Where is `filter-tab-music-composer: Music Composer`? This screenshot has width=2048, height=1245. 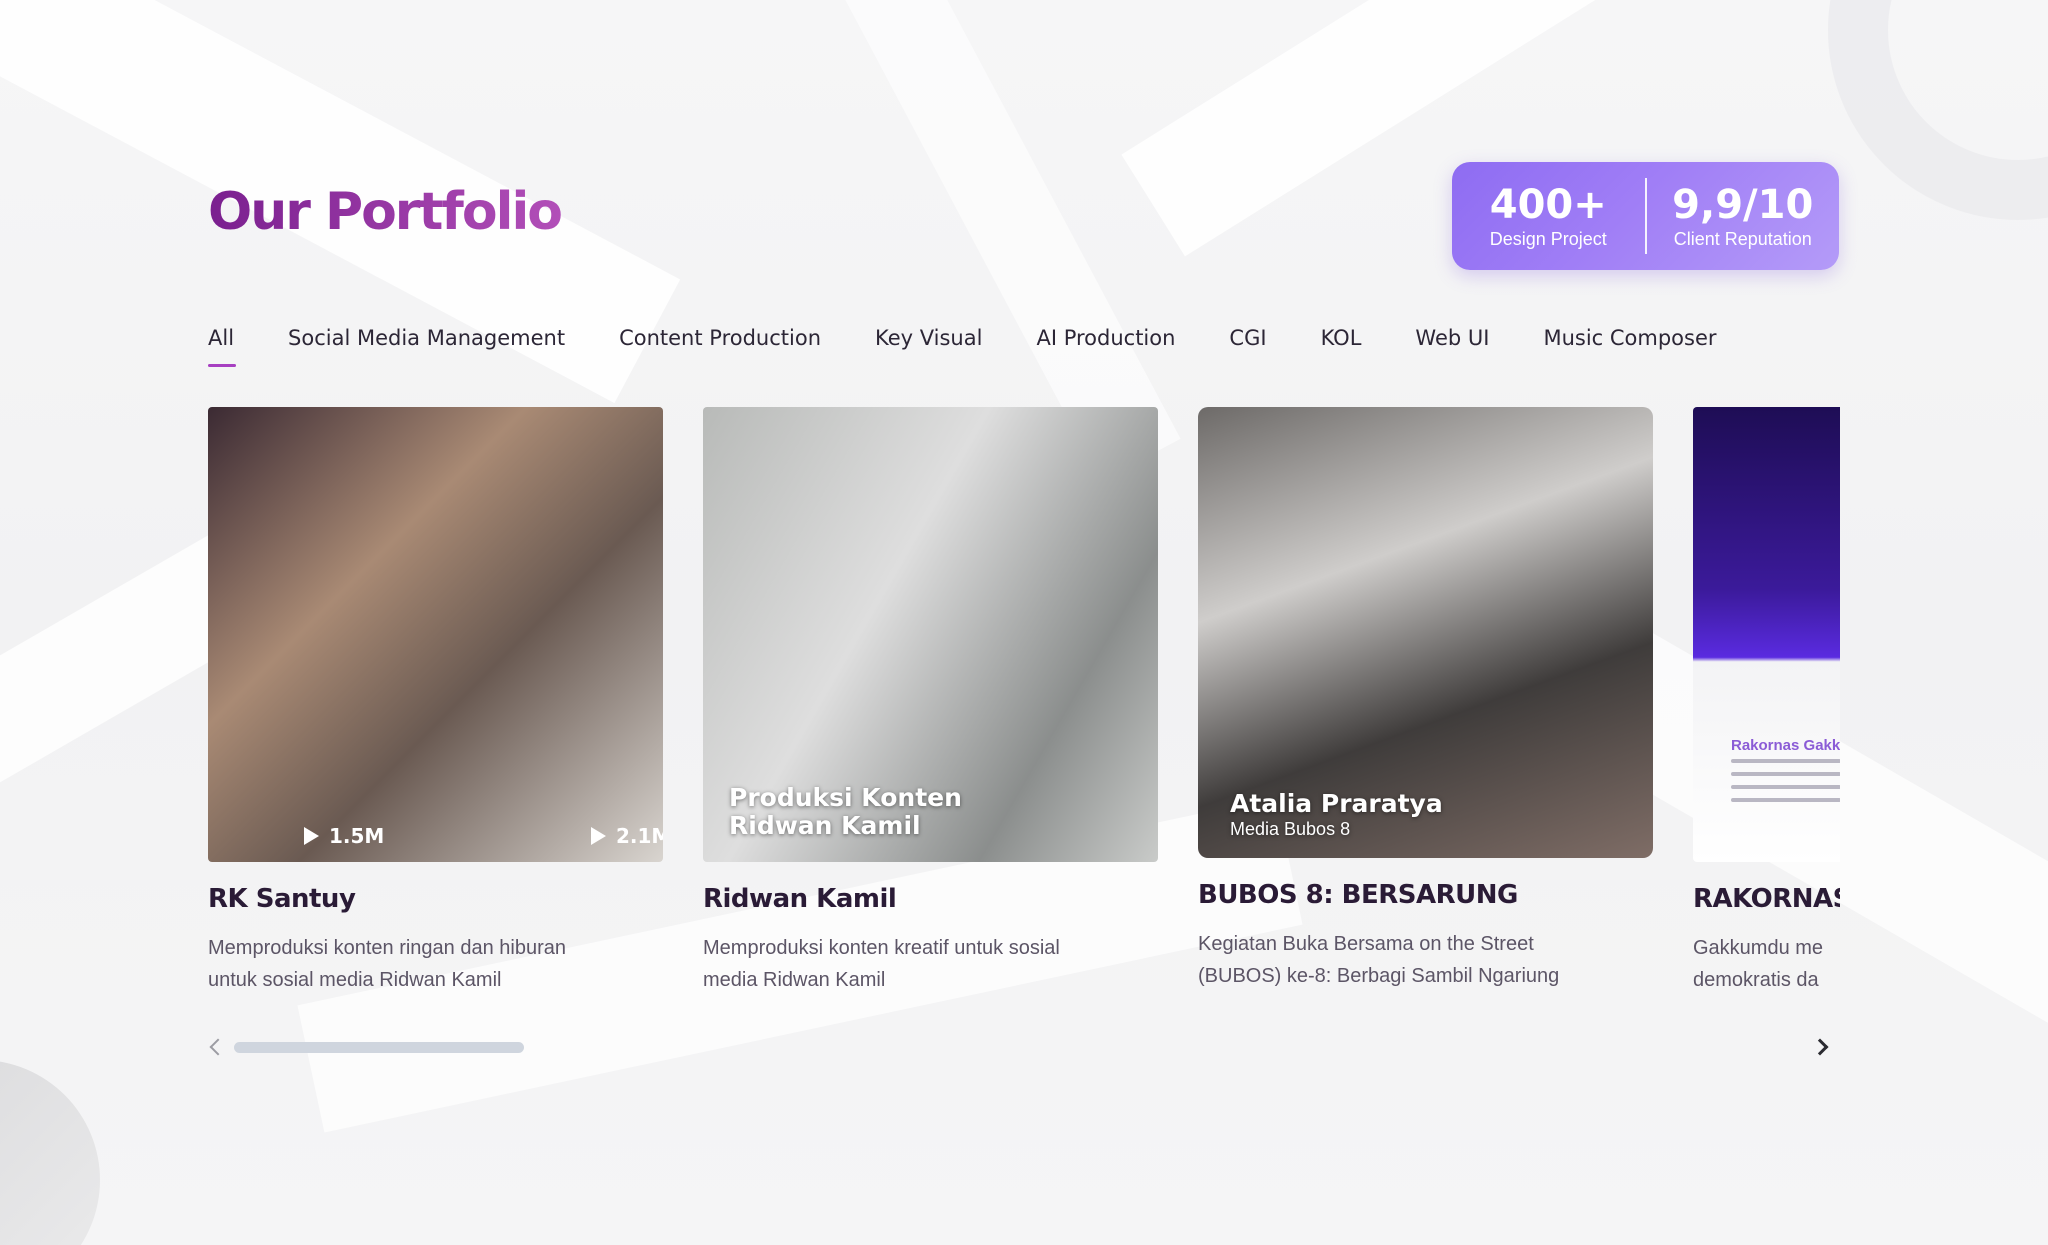
filter-tab-music-composer: Music Composer is located at coordinates (1629, 338).